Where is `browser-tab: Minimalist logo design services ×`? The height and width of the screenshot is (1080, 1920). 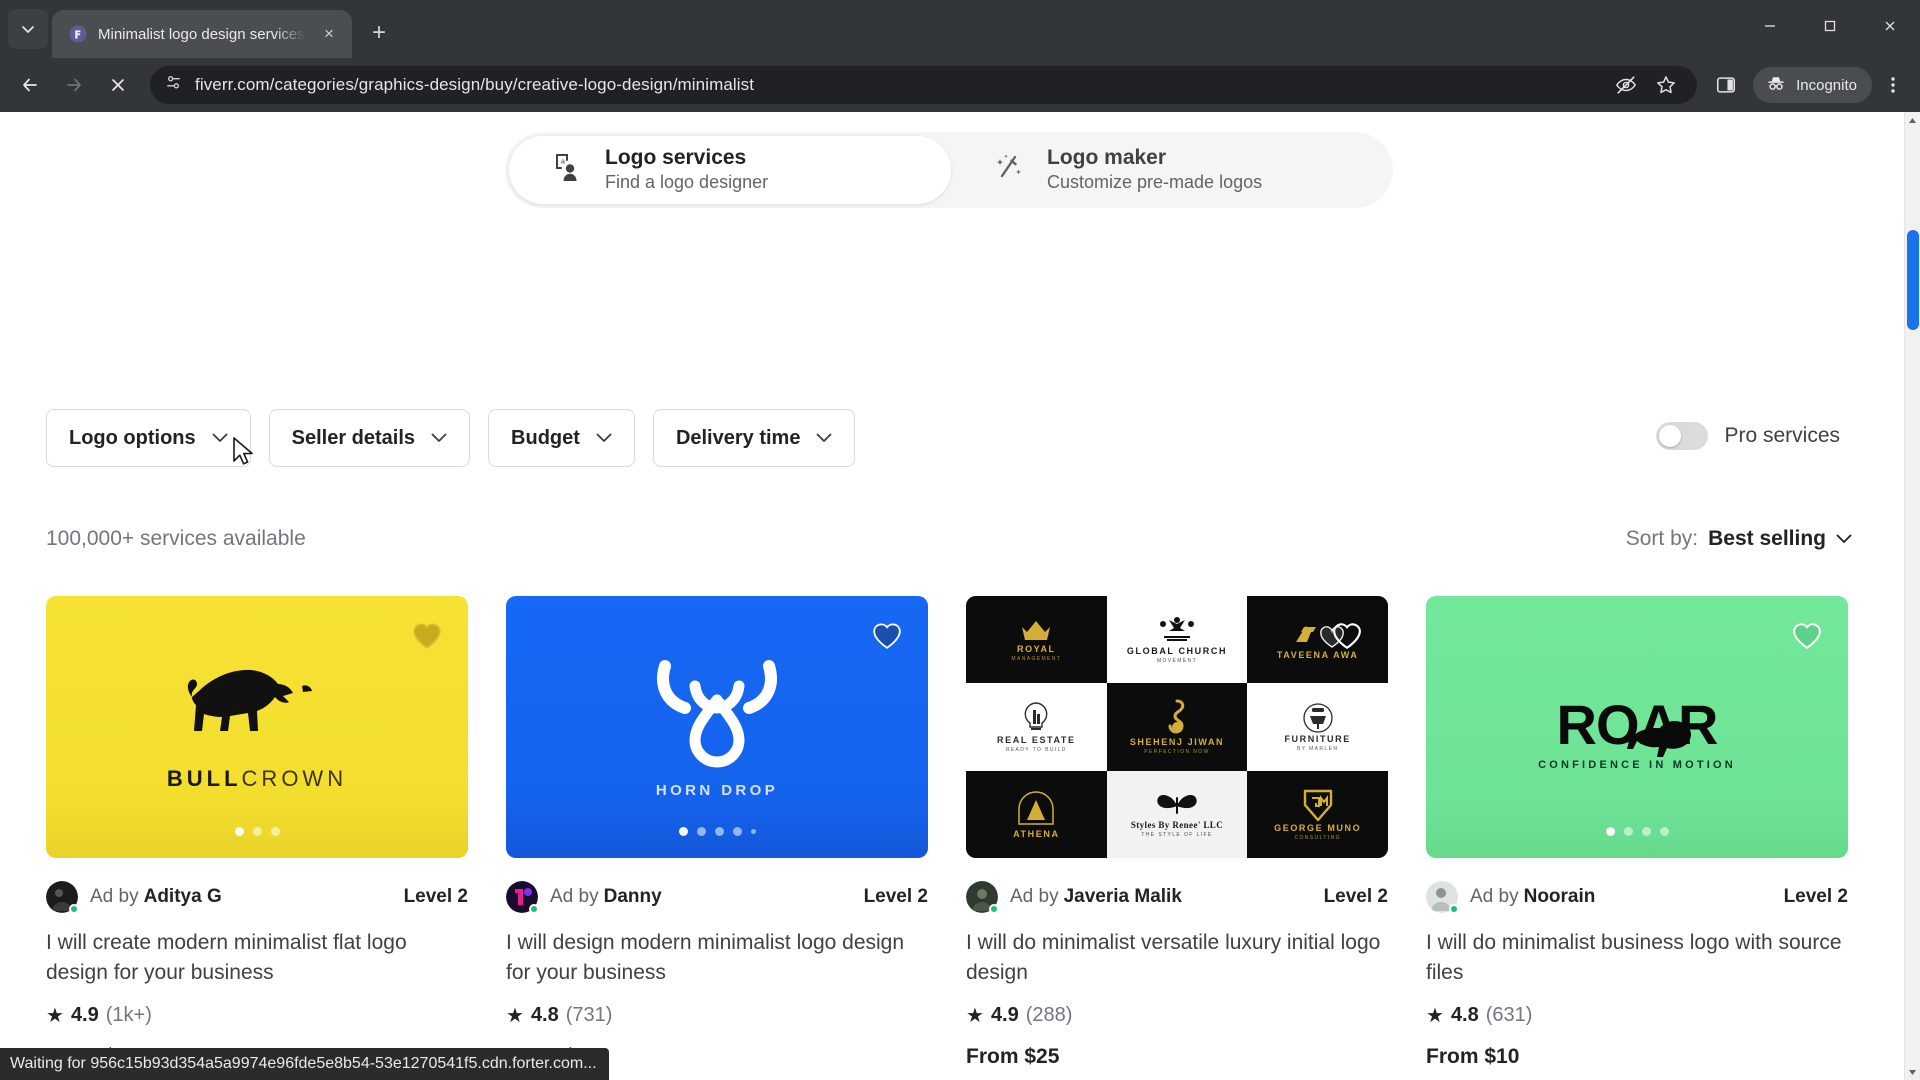
browser-tab: Minimalist logo design services × is located at coordinates (202, 34).